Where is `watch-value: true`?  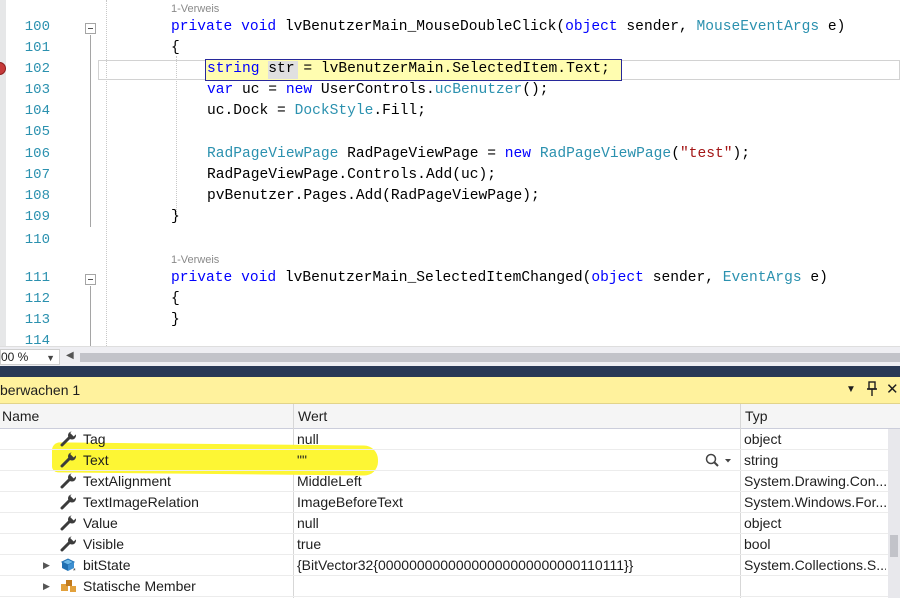 watch-value: true is located at coordinates (517, 544).